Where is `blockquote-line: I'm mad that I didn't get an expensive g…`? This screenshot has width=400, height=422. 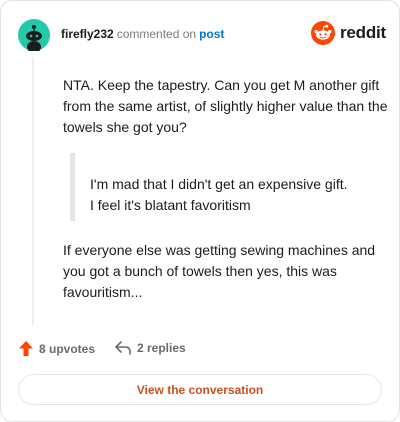
blockquote-line: I'm mad that I didn't get an expensive g… is located at coordinates (219, 184).